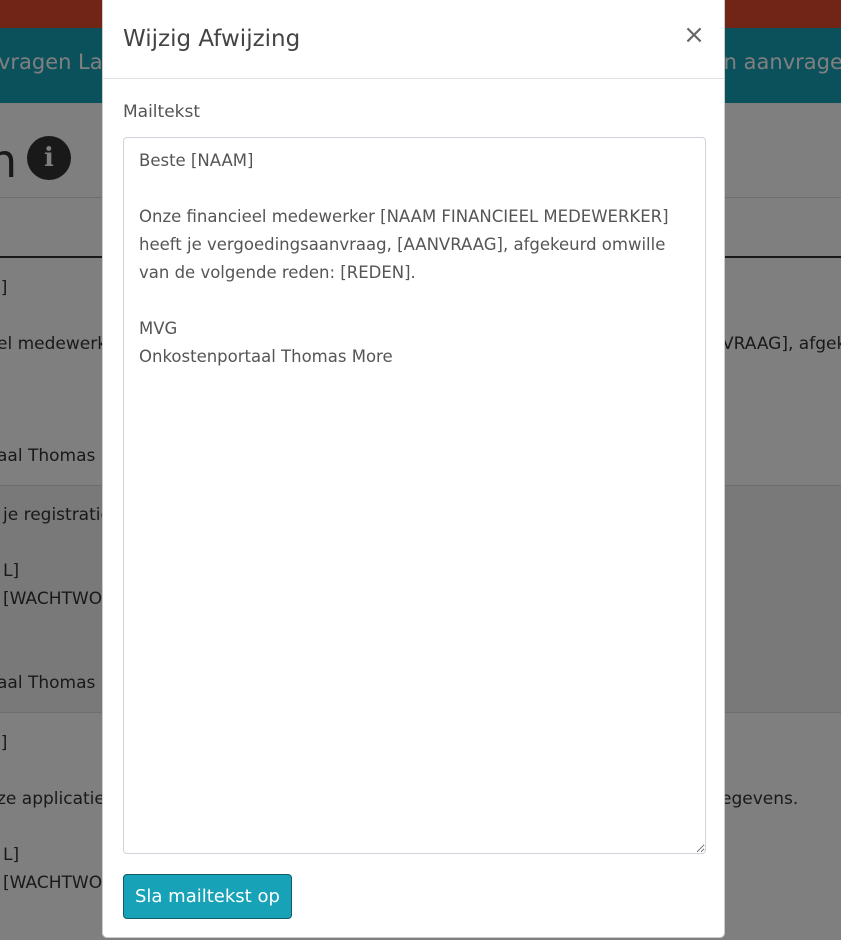 The height and width of the screenshot is (940, 841). What do you see at coordinates (694, 35) in the screenshot?
I see `close-icon: ×` at bounding box center [694, 35].